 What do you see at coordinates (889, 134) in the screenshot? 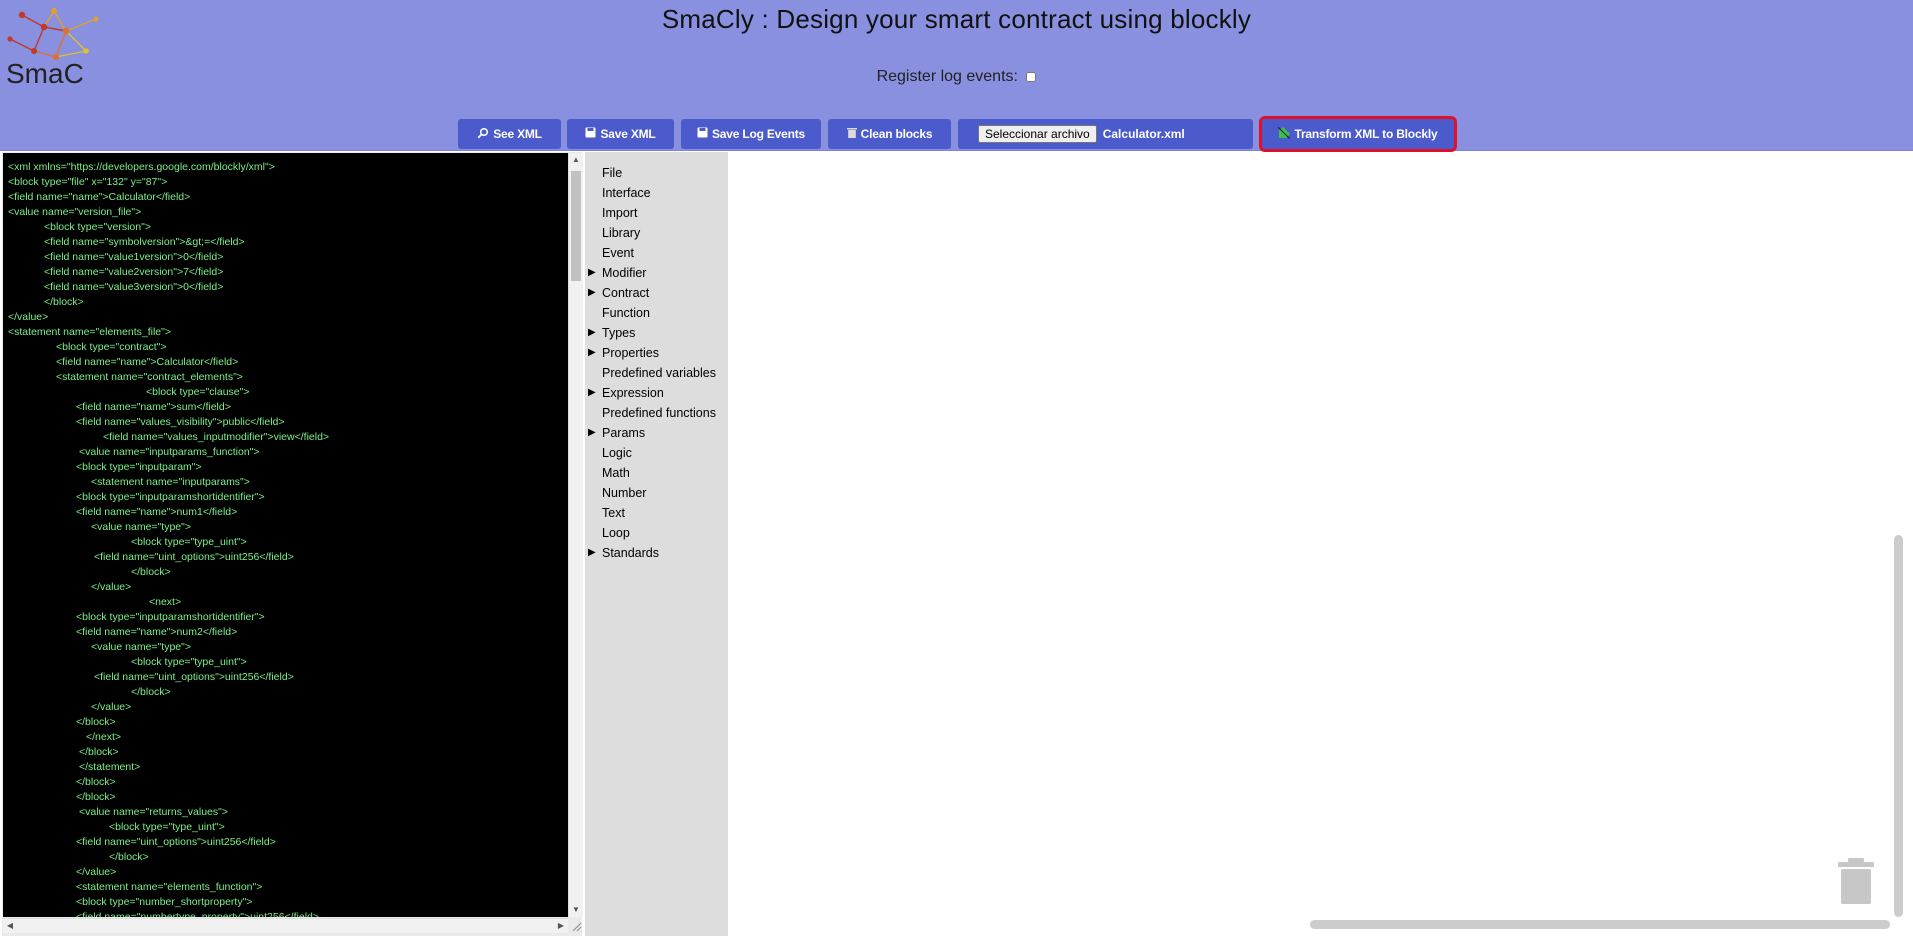
I see `clean-blocks-button: Clean blocks` at bounding box center [889, 134].